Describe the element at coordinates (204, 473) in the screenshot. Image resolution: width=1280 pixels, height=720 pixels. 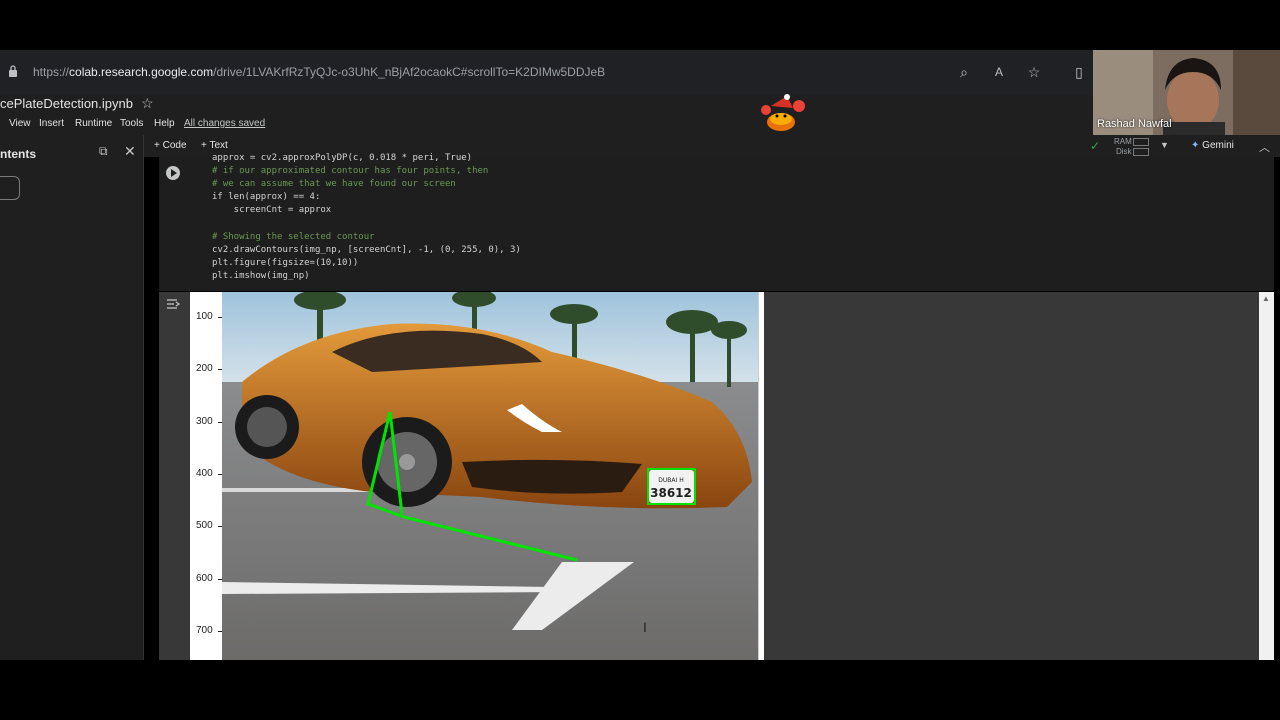
I see `y-tick-label: 400` at that location.